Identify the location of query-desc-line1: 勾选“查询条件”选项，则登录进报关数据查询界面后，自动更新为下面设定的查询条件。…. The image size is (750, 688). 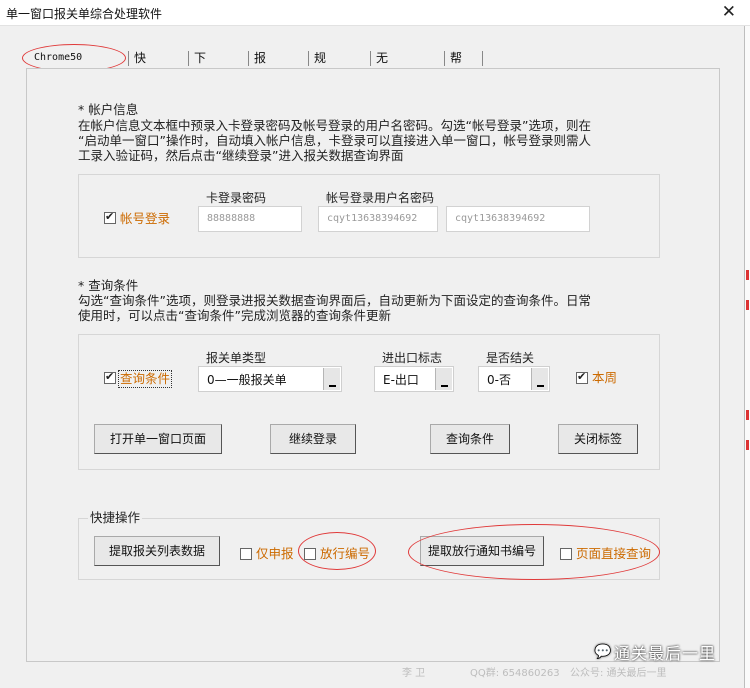
(334, 300).